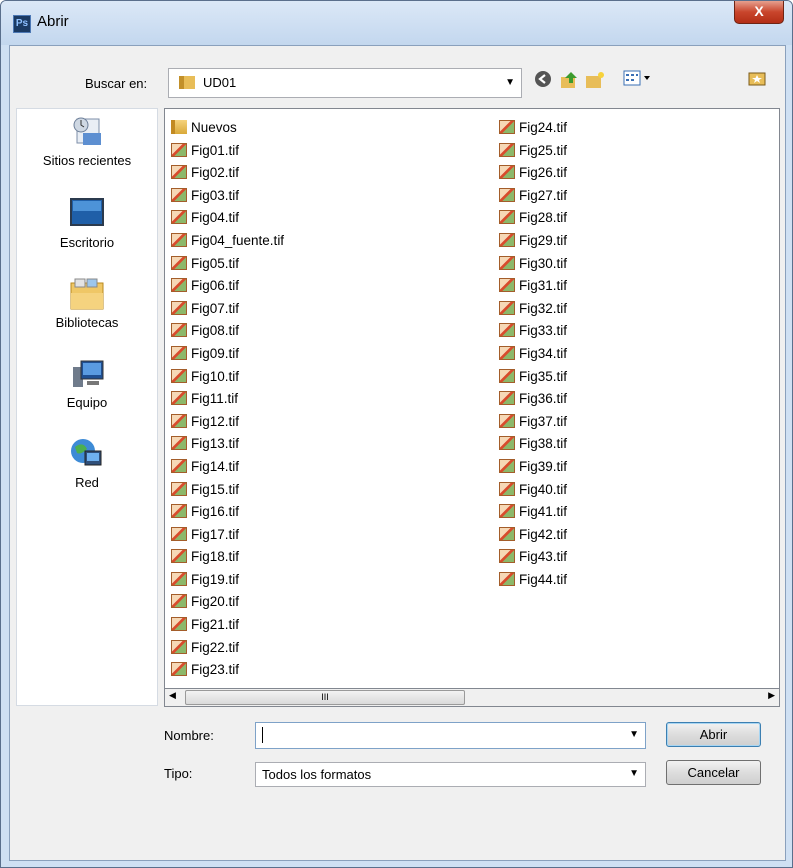 The height and width of the screenshot is (868, 793). I want to click on file-item: Fig19.tif, so click(227, 580).